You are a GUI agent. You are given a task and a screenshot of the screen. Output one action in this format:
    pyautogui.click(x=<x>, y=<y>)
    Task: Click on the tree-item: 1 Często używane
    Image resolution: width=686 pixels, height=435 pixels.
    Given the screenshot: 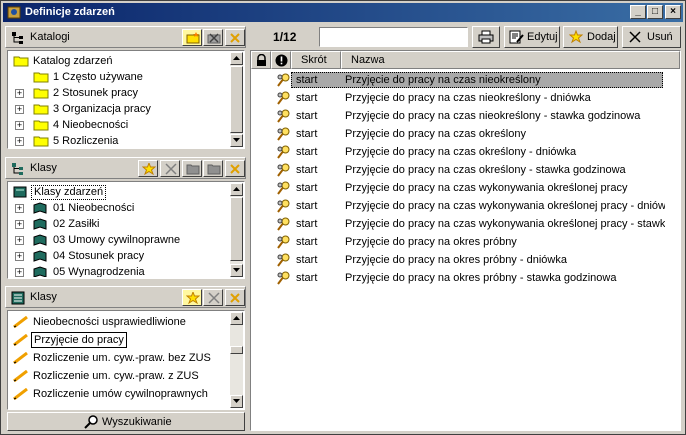 What is the action you would take?
    pyautogui.click(x=119, y=77)
    